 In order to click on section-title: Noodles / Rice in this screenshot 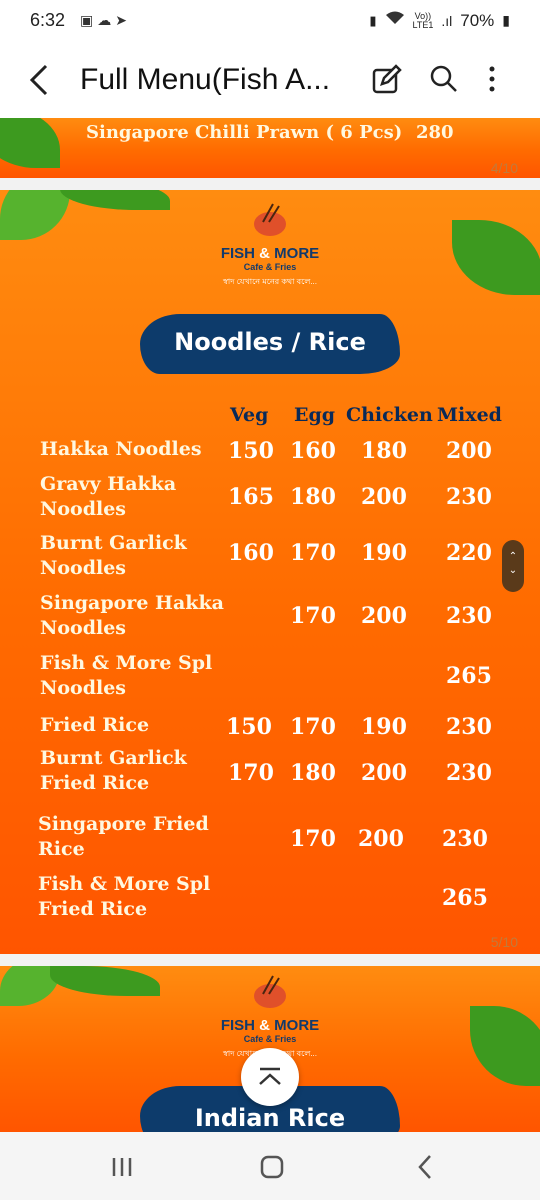, I will do `click(270, 342)`.